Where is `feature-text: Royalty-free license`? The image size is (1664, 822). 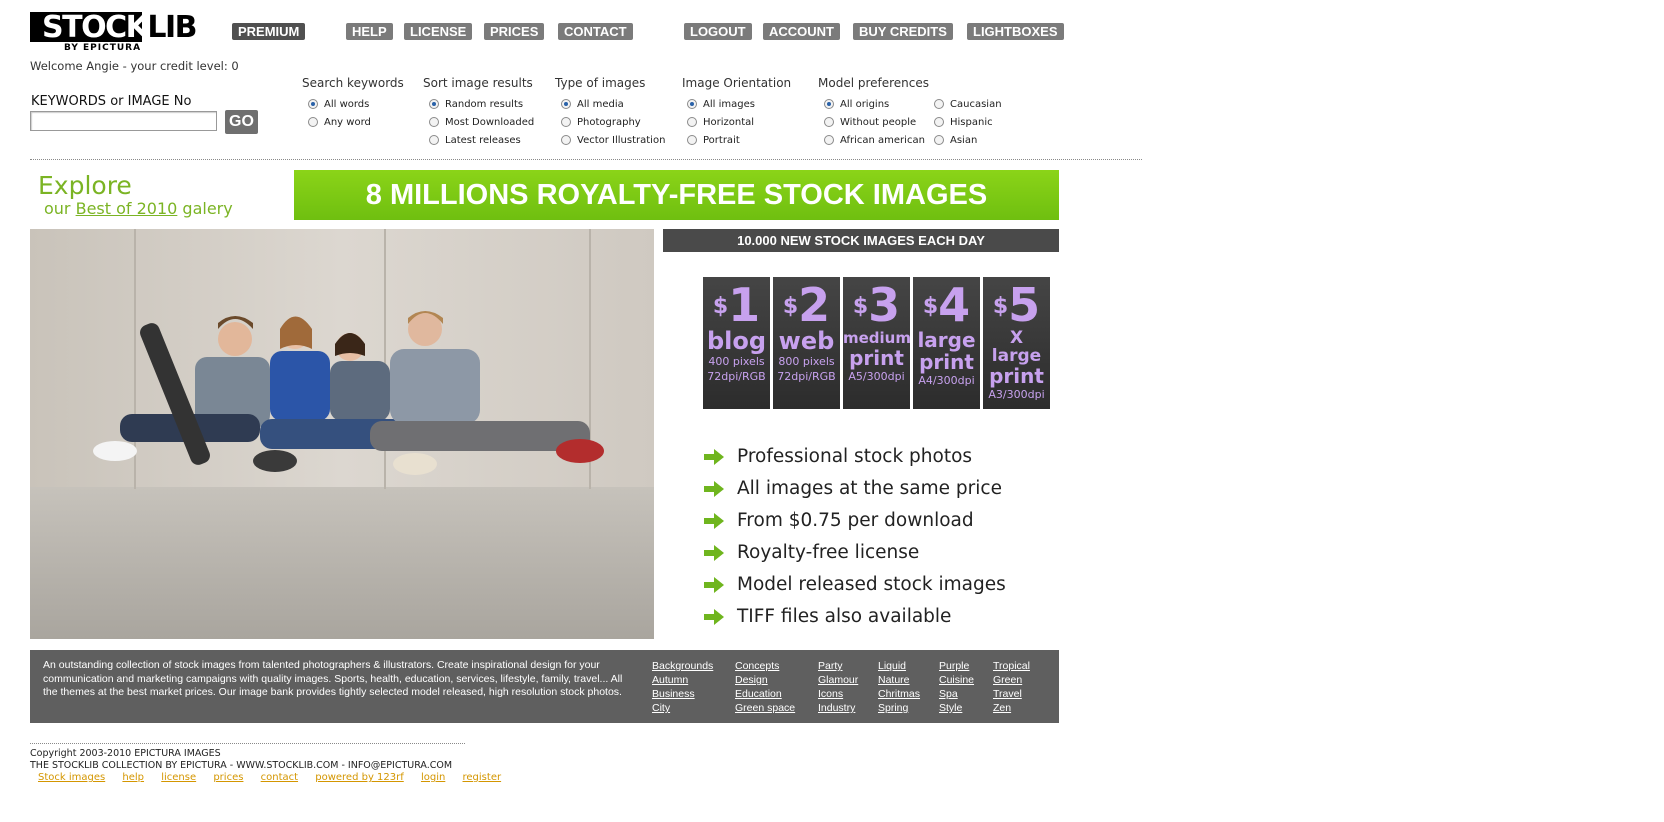
feature-text: Royalty-free license is located at coordinates (828, 552).